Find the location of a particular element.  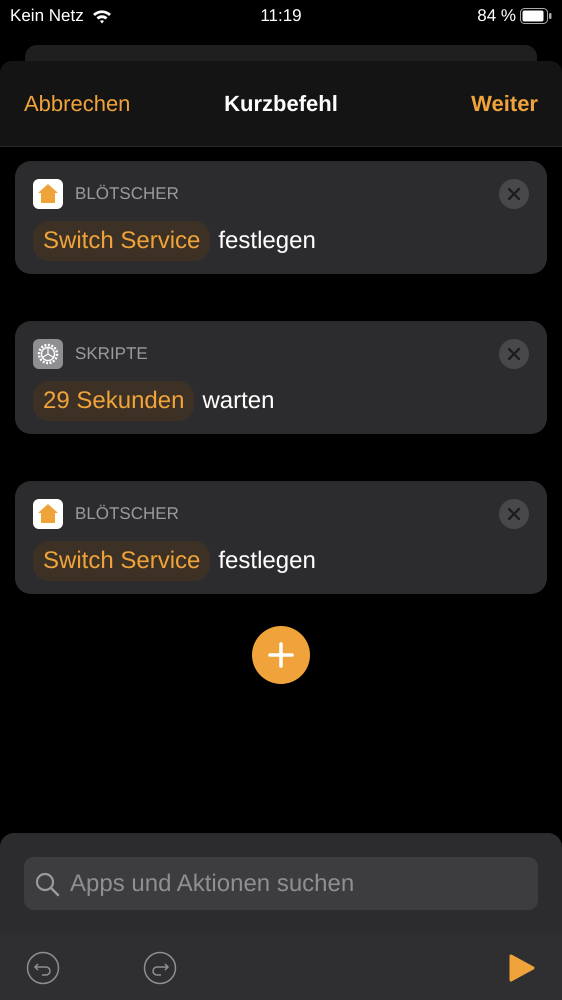

parameter-token: 29 Sekunden is located at coordinates (113, 401).